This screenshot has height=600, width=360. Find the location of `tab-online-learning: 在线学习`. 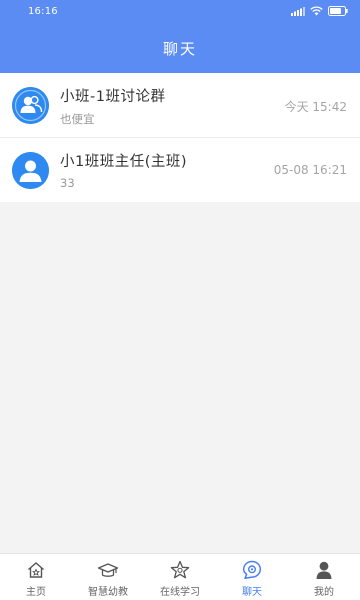

tab-online-learning: 在线学习 is located at coordinates (180, 577).